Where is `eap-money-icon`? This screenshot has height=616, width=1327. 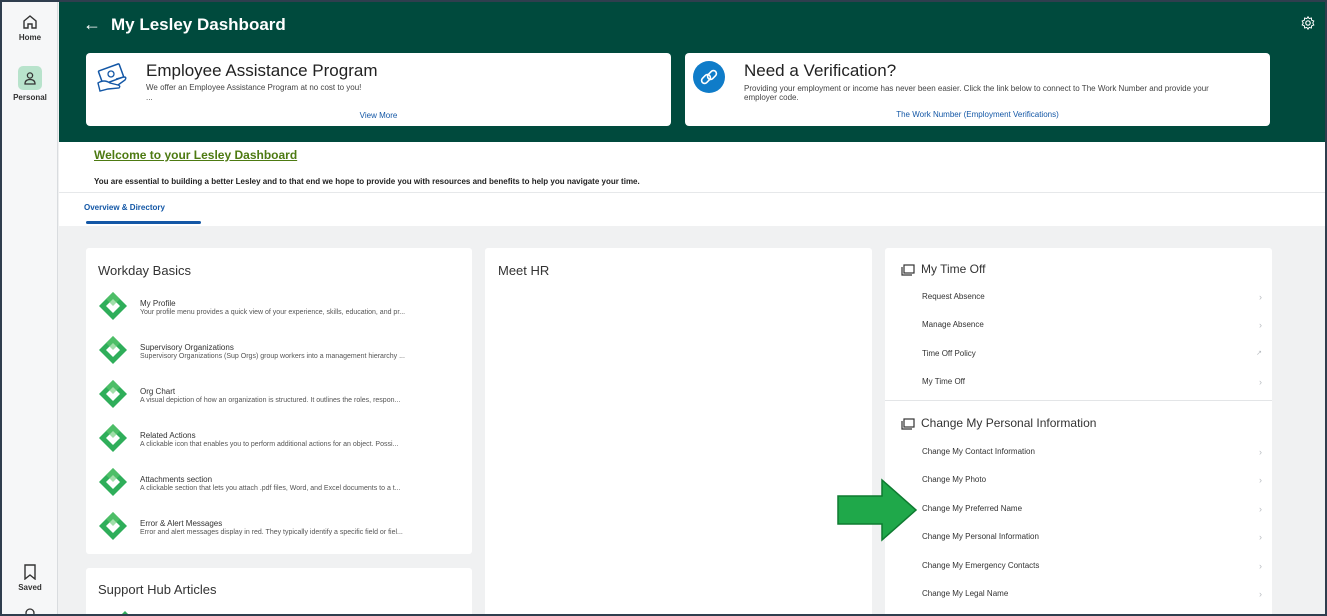 eap-money-icon is located at coordinates (112, 77).